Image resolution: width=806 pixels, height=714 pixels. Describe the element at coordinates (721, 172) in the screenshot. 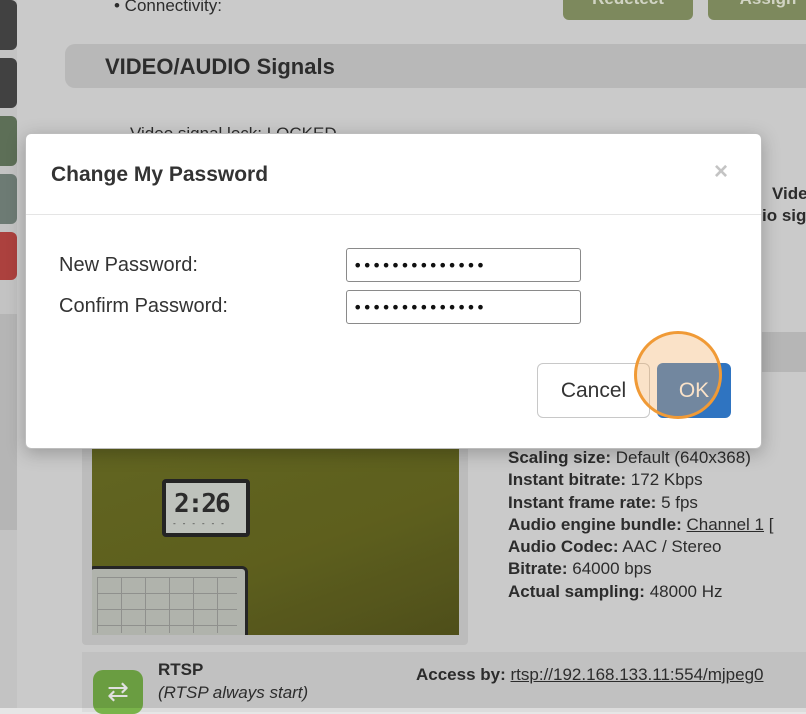

I see `close-icon: ×` at that location.